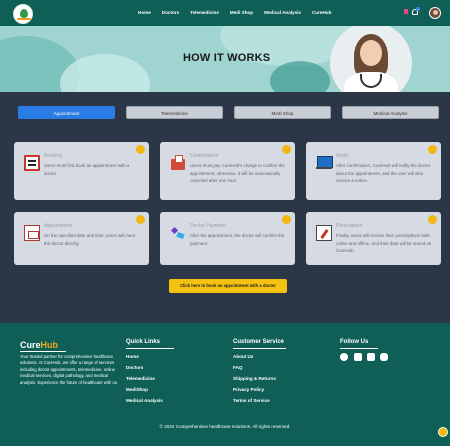  Describe the element at coordinates (243, 356) in the screenshot. I see `footer-link-about-us: About Us` at that location.